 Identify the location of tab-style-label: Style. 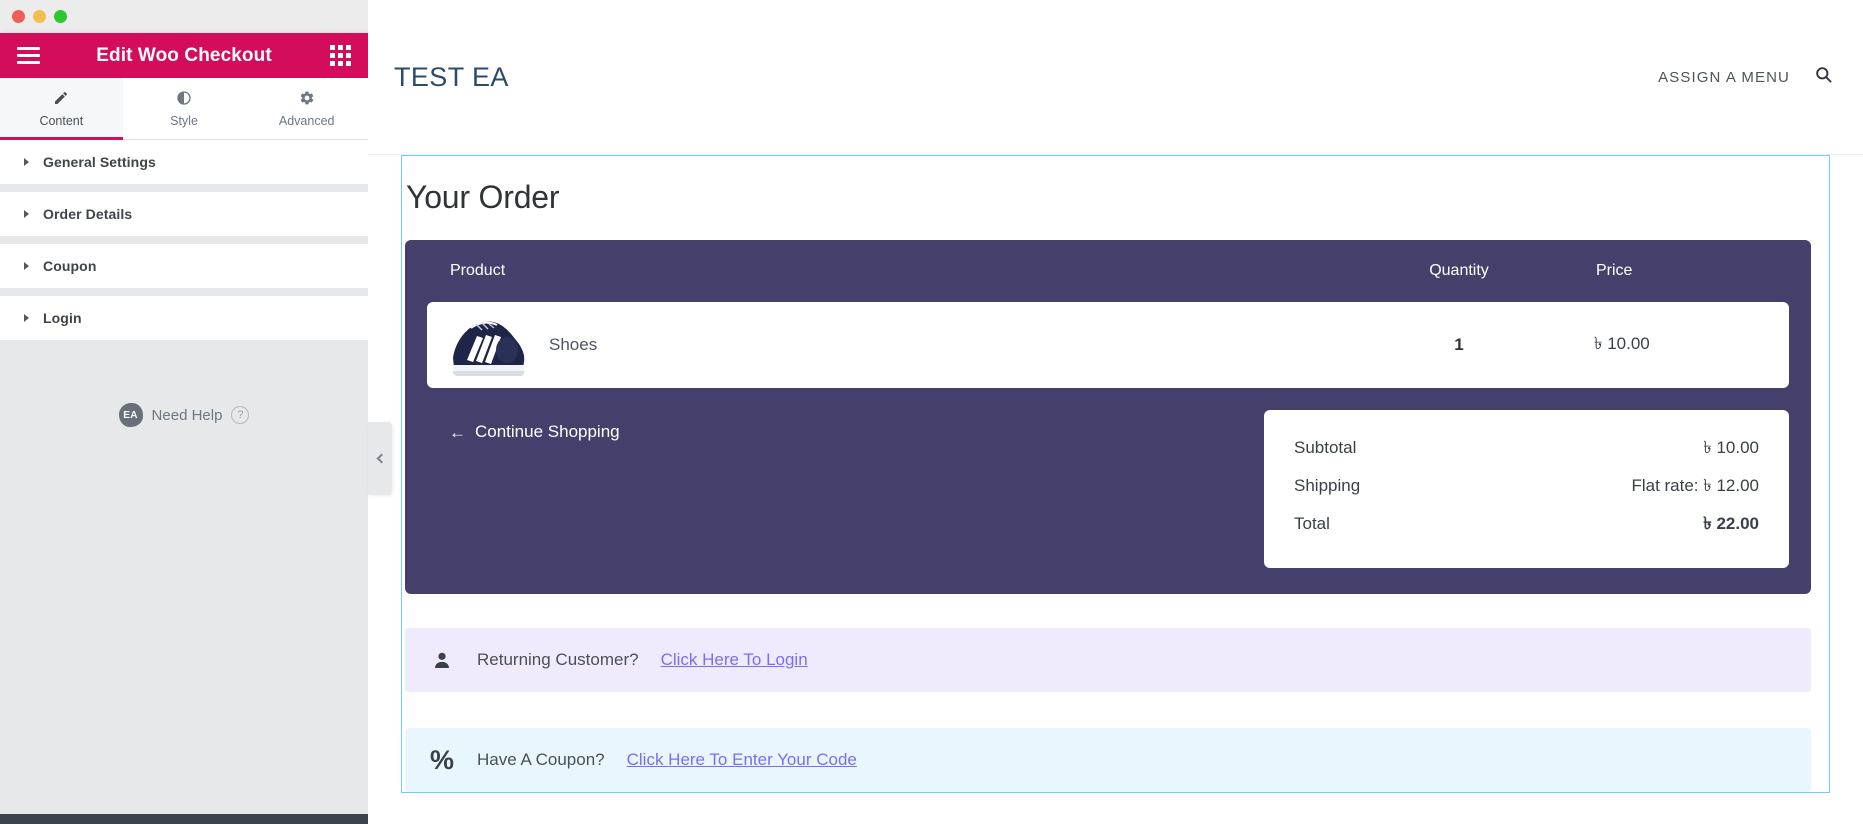
(184, 120).